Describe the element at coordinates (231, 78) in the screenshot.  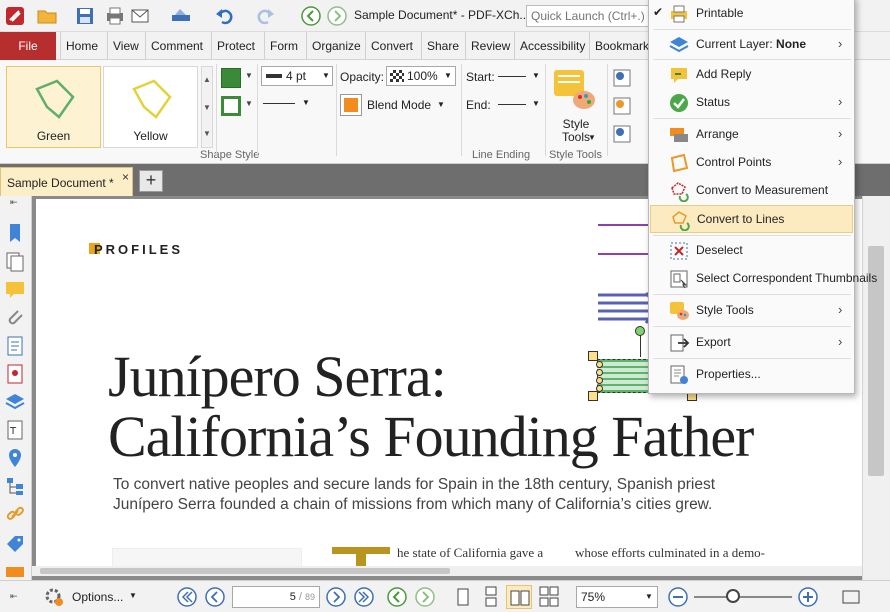
I see `fill-color-swatch` at that location.